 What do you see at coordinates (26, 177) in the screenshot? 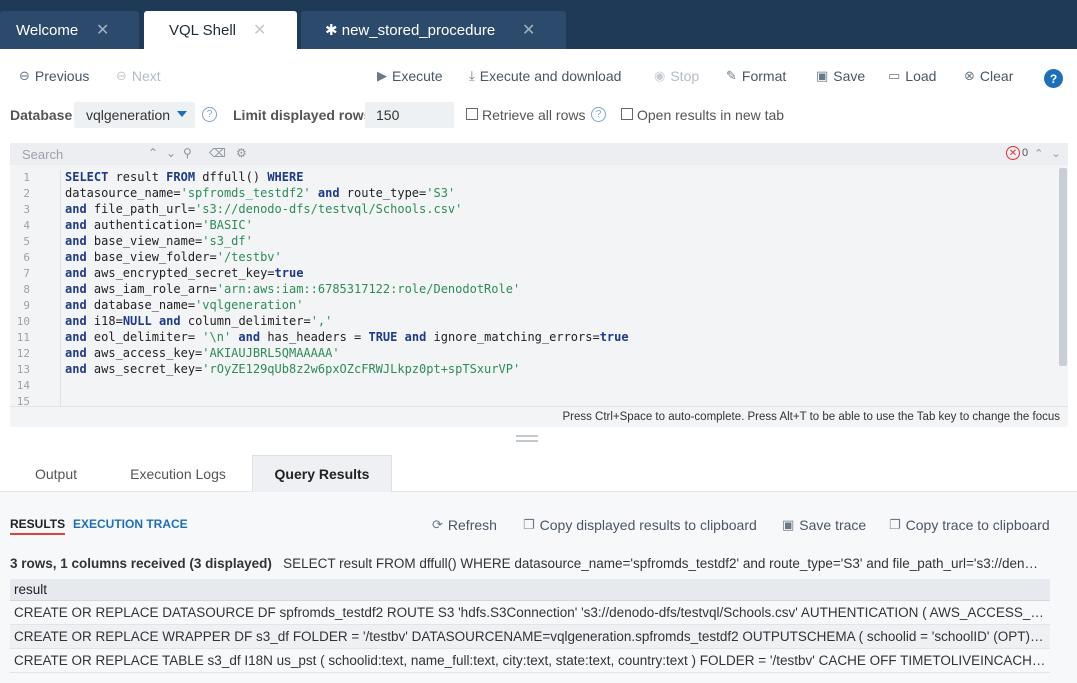
I see `line-number: 1` at bounding box center [26, 177].